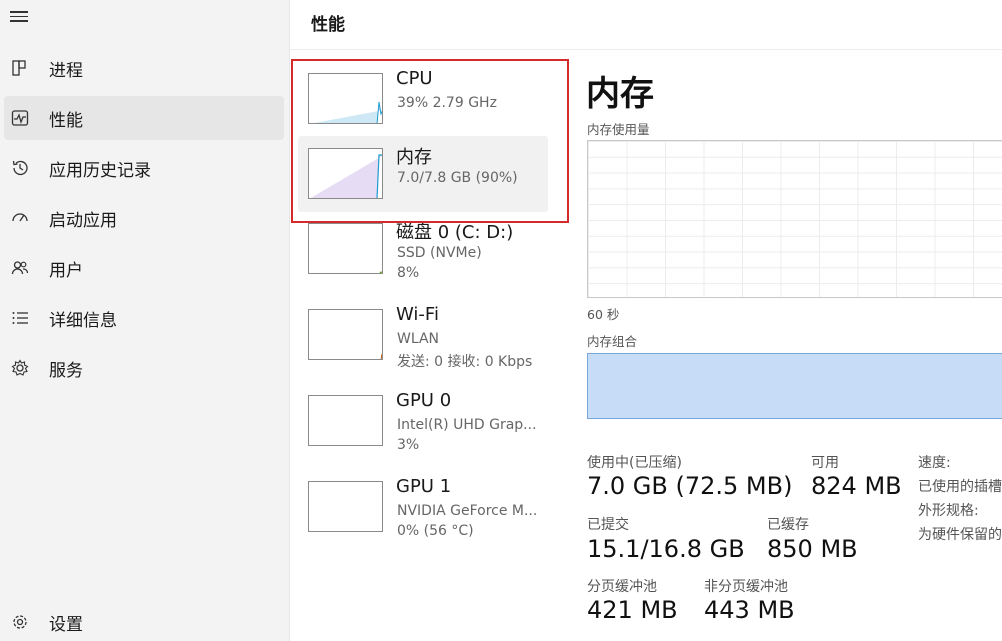  What do you see at coordinates (788, 525) in the screenshot?
I see `cached-label: 已缓存` at bounding box center [788, 525].